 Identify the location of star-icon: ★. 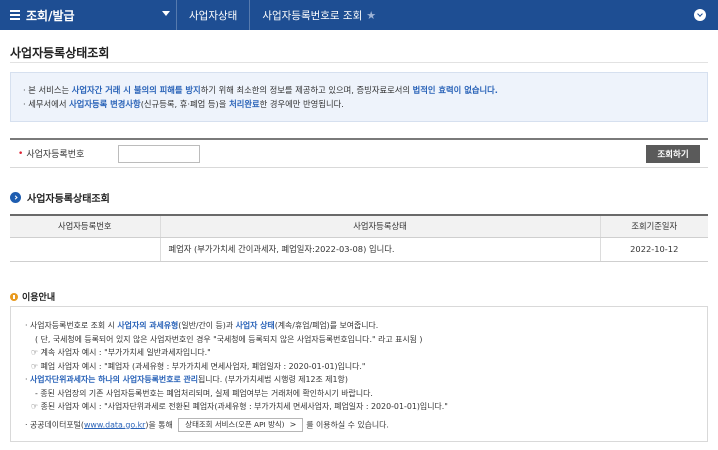
(371, 15).